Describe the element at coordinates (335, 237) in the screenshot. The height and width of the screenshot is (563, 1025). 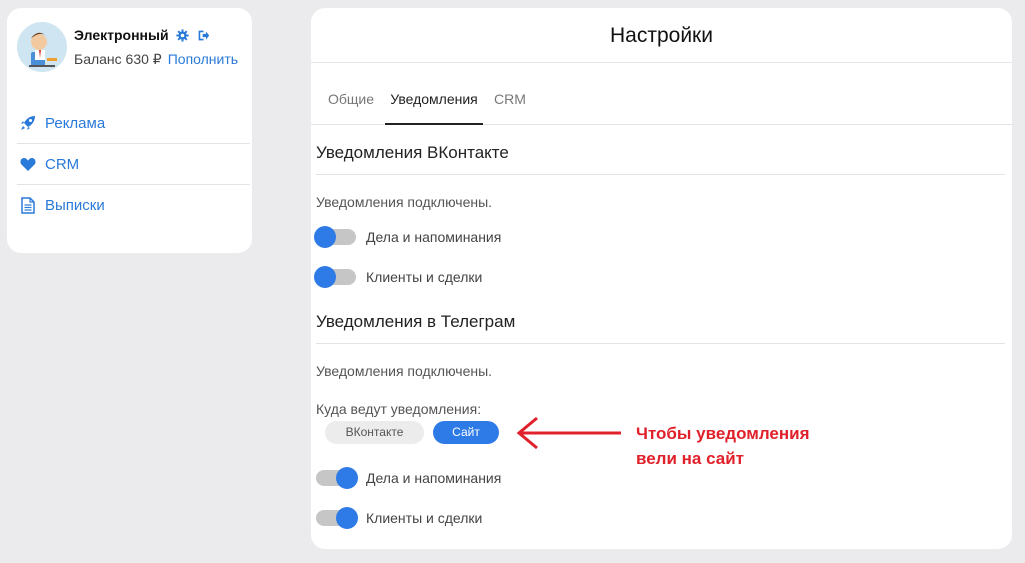
I see `vk-tasks-toggle` at that location.